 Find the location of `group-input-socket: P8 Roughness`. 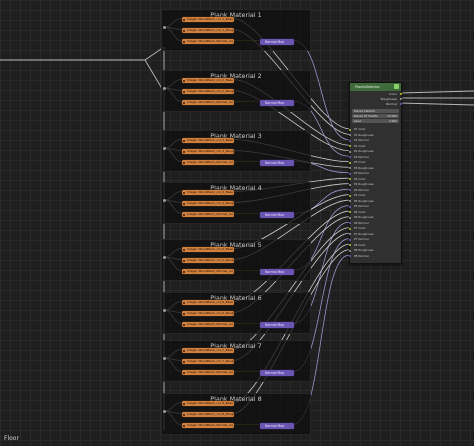

group-input-socket: P8 Roughness is located at coordinates (364, 250).